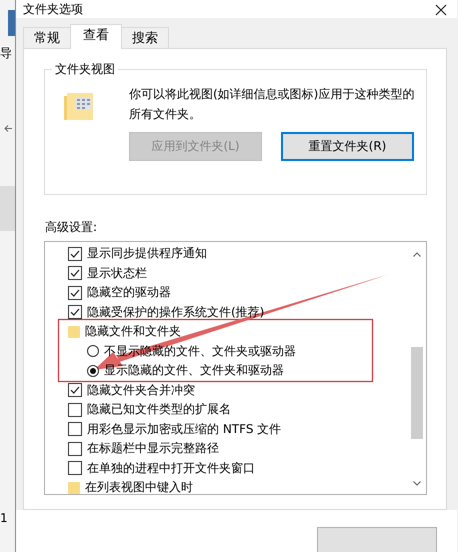  Describe the element at coordinates (71, 227) in the screenshot. I see `section-label: 高级设置:` at that location.